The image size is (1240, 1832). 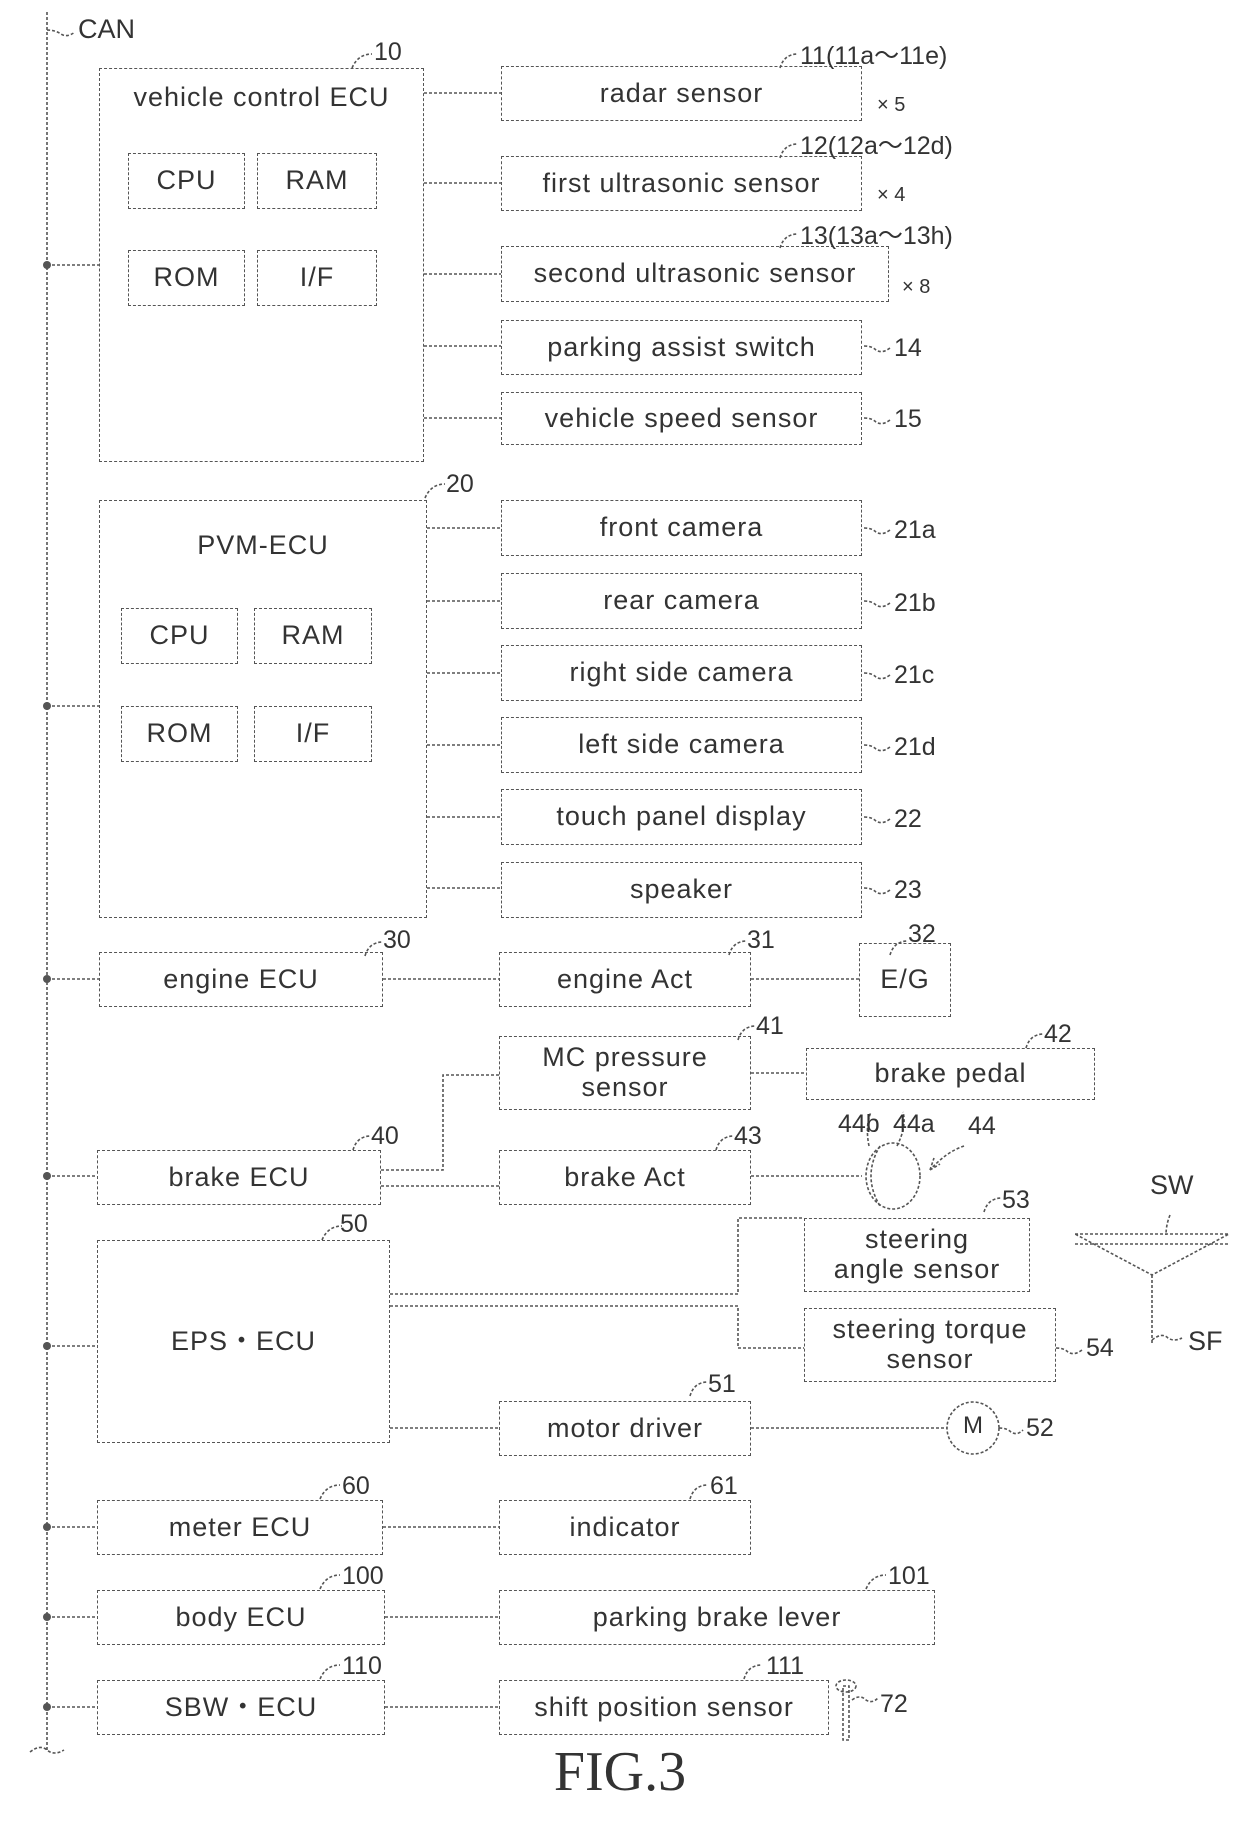 What do you see at coordinates (397, 940) in the screenshot?
I see `ref-30: 30` at bounding box center [397, 940].